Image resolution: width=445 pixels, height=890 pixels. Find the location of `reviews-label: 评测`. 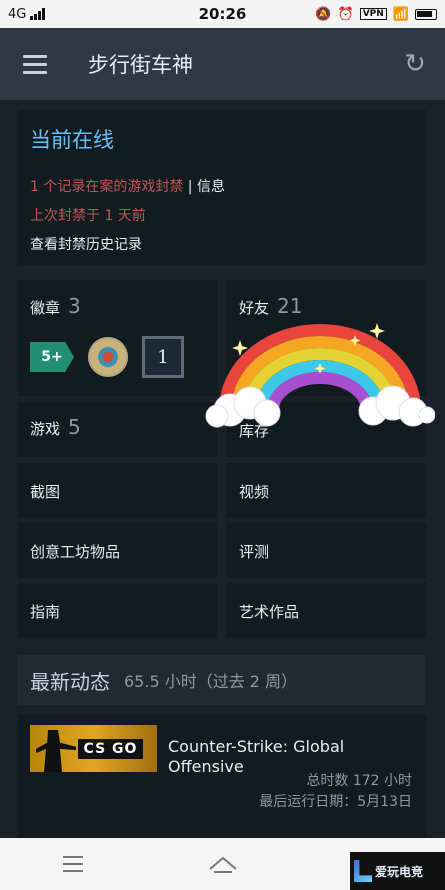

reviews-label: 评测 is located at coordinates (254, 552).